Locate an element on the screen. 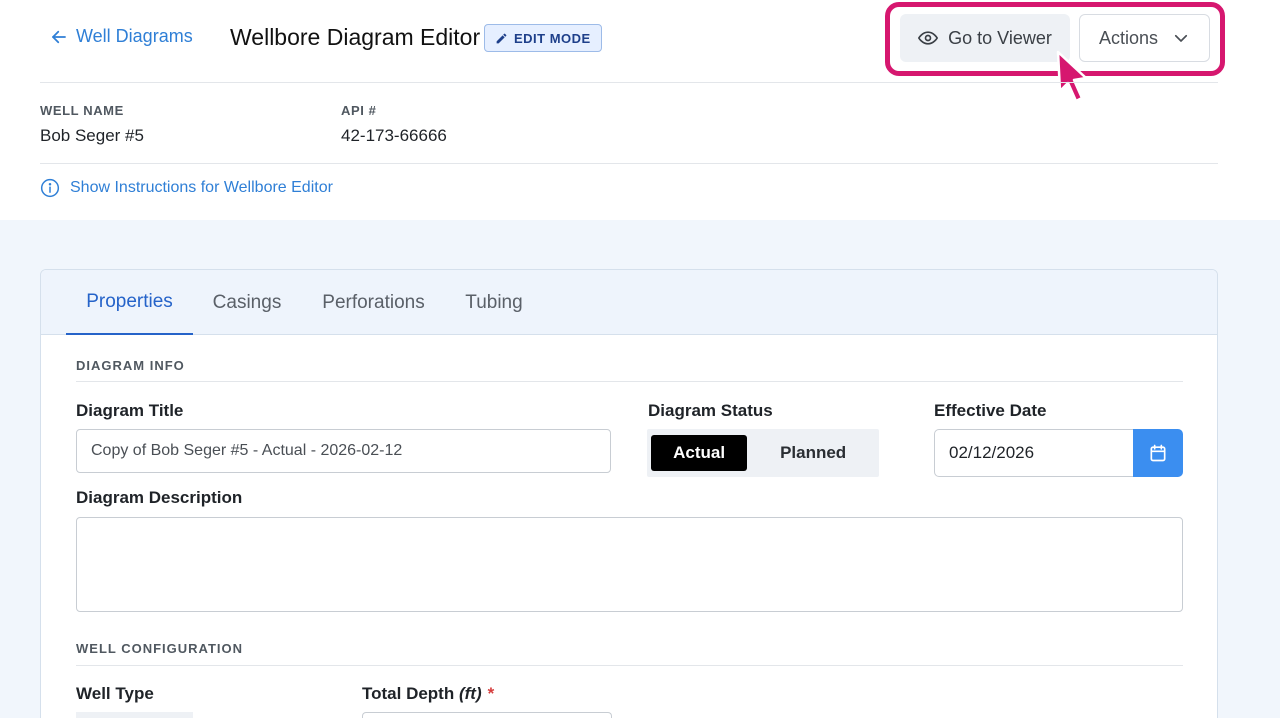  effective-date-label: Effective Date is located at coordinates (990, 410).